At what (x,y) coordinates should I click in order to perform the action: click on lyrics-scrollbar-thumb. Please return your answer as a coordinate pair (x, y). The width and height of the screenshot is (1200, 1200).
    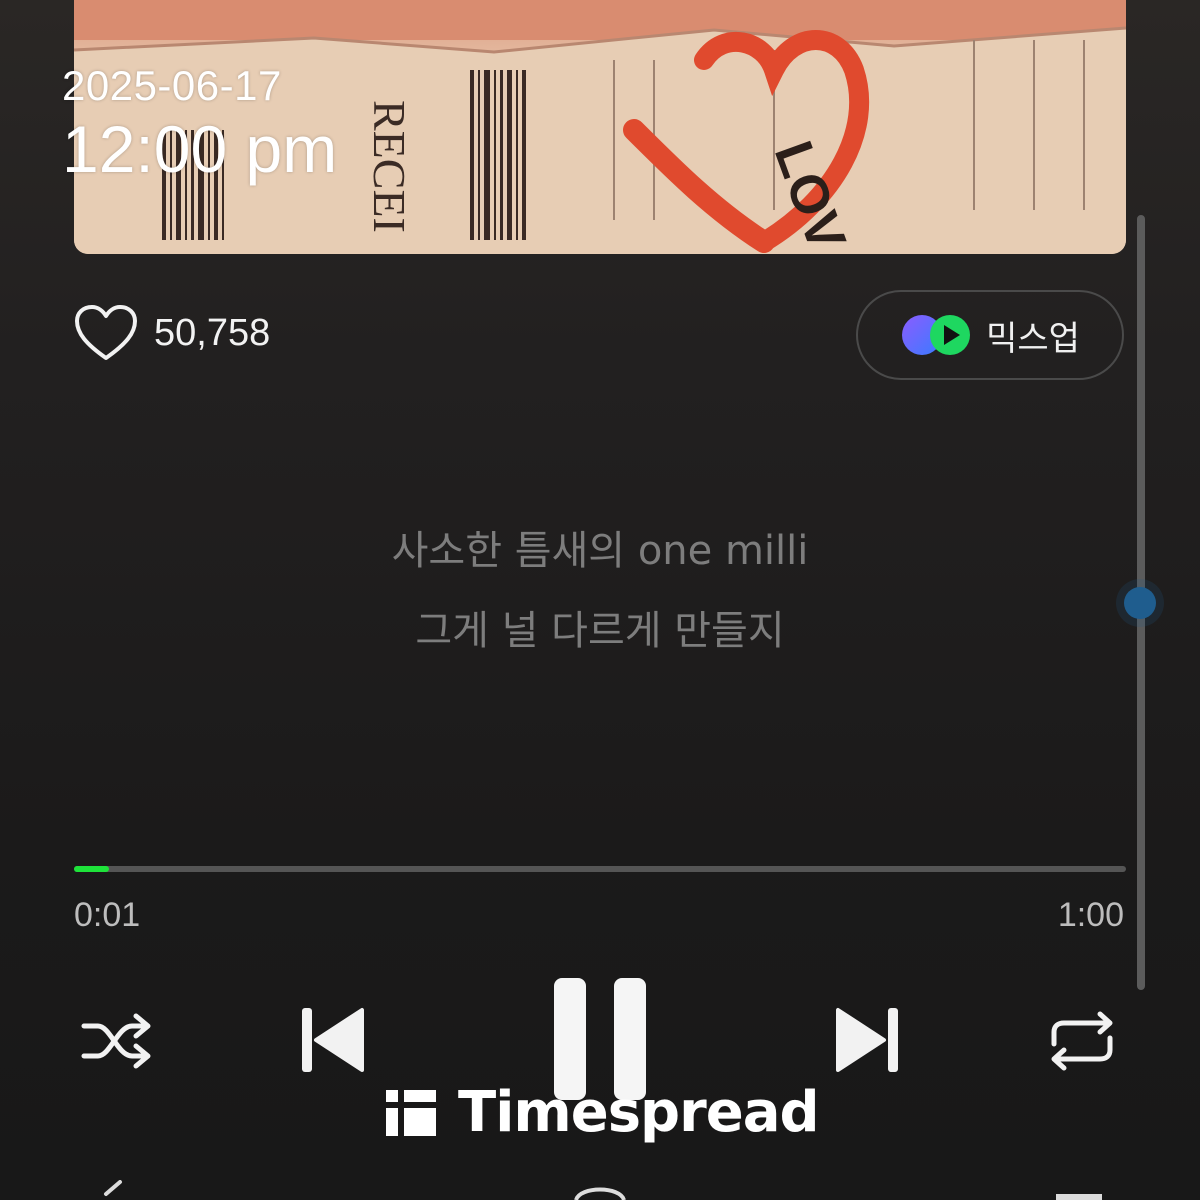
    Looking at the image, I should click on (1140, 603).